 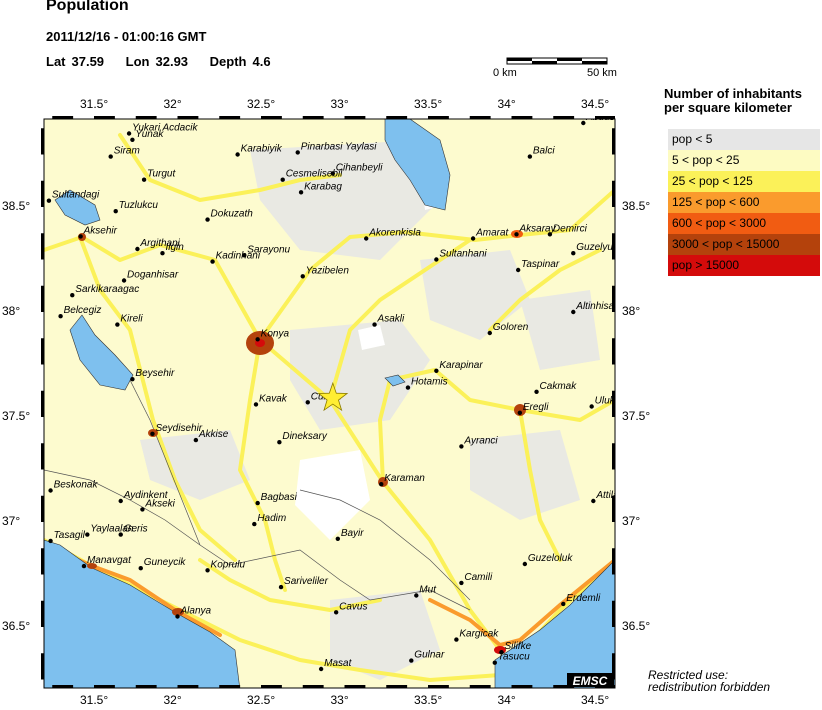 What do you see at coordinates (213, 434) in the screenshot?
I see `city-label: Akkise` at bounding box center [213, 434].